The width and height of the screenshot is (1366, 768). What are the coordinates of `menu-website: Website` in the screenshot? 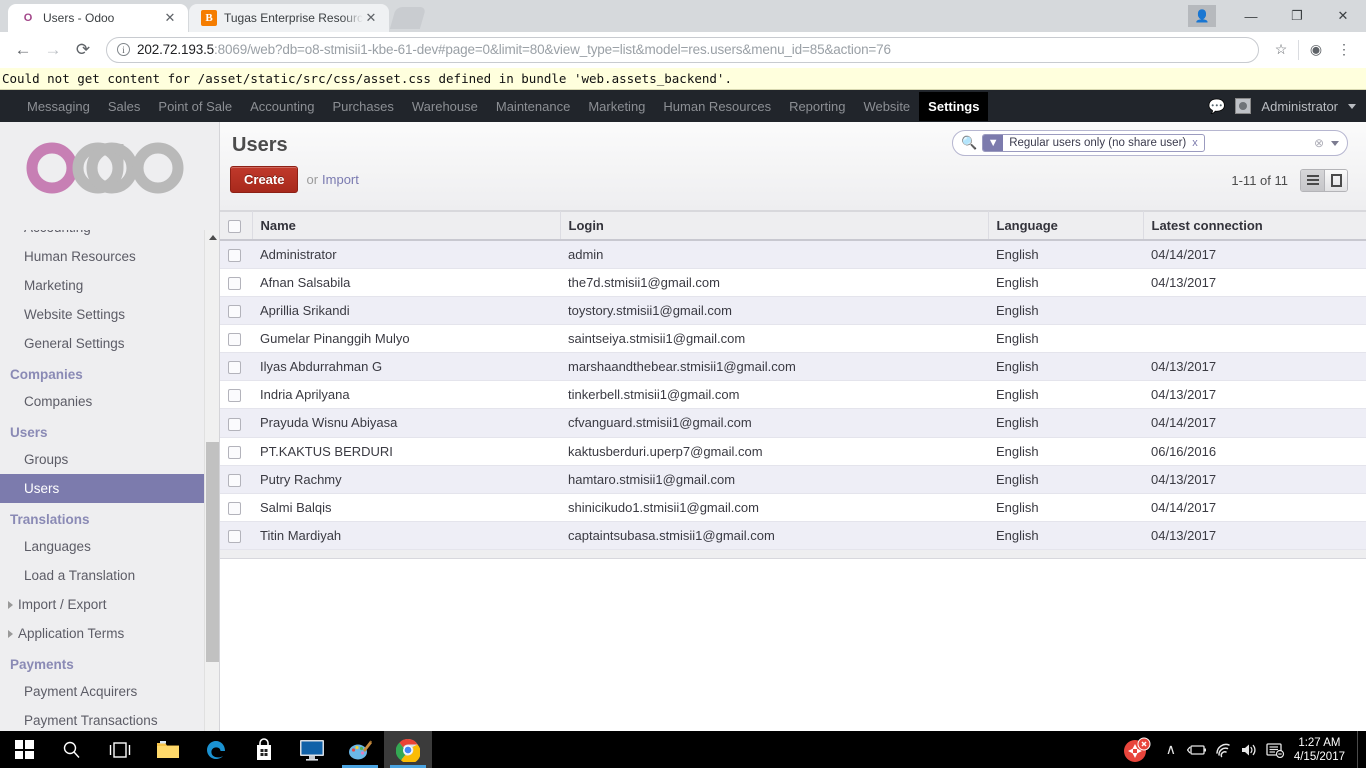 It's located at (886, 106).